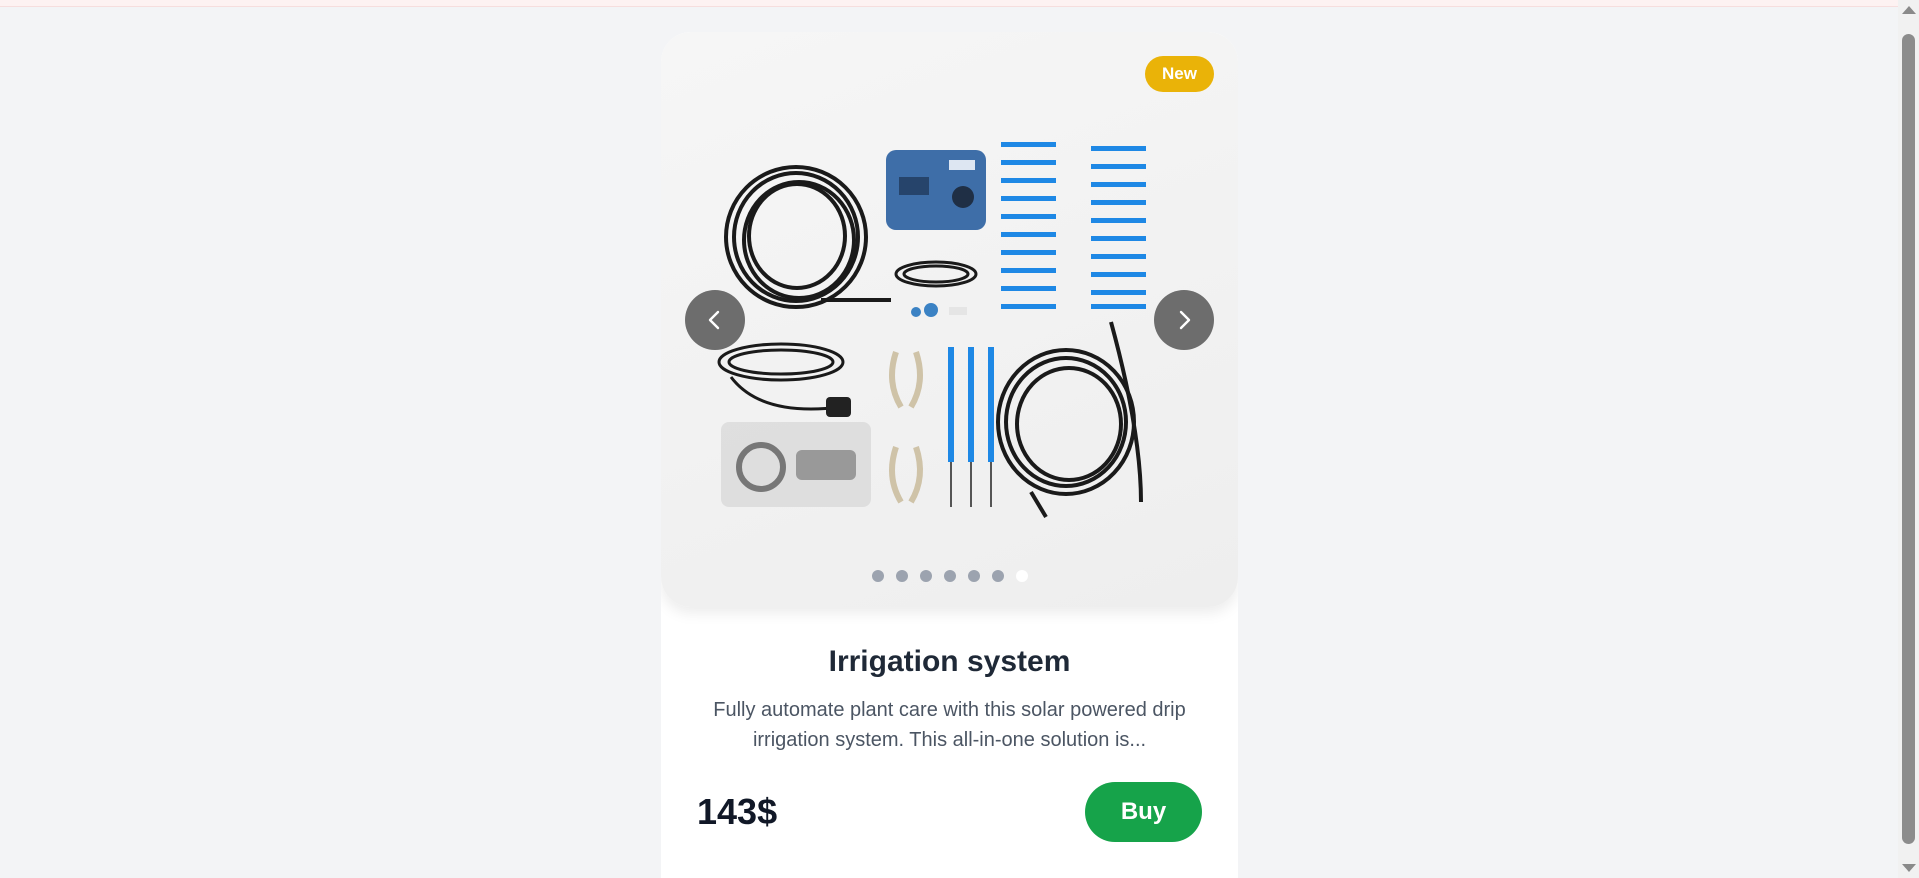 The width and height of the screenshot is (1919, 878). I want to click on blue-spikes, so click(971, 404).